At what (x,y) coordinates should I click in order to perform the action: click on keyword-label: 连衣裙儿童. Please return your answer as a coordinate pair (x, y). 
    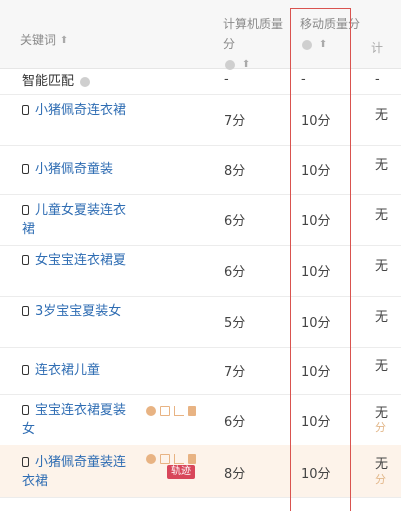
    Looking at the image, I should click on (68, 370).